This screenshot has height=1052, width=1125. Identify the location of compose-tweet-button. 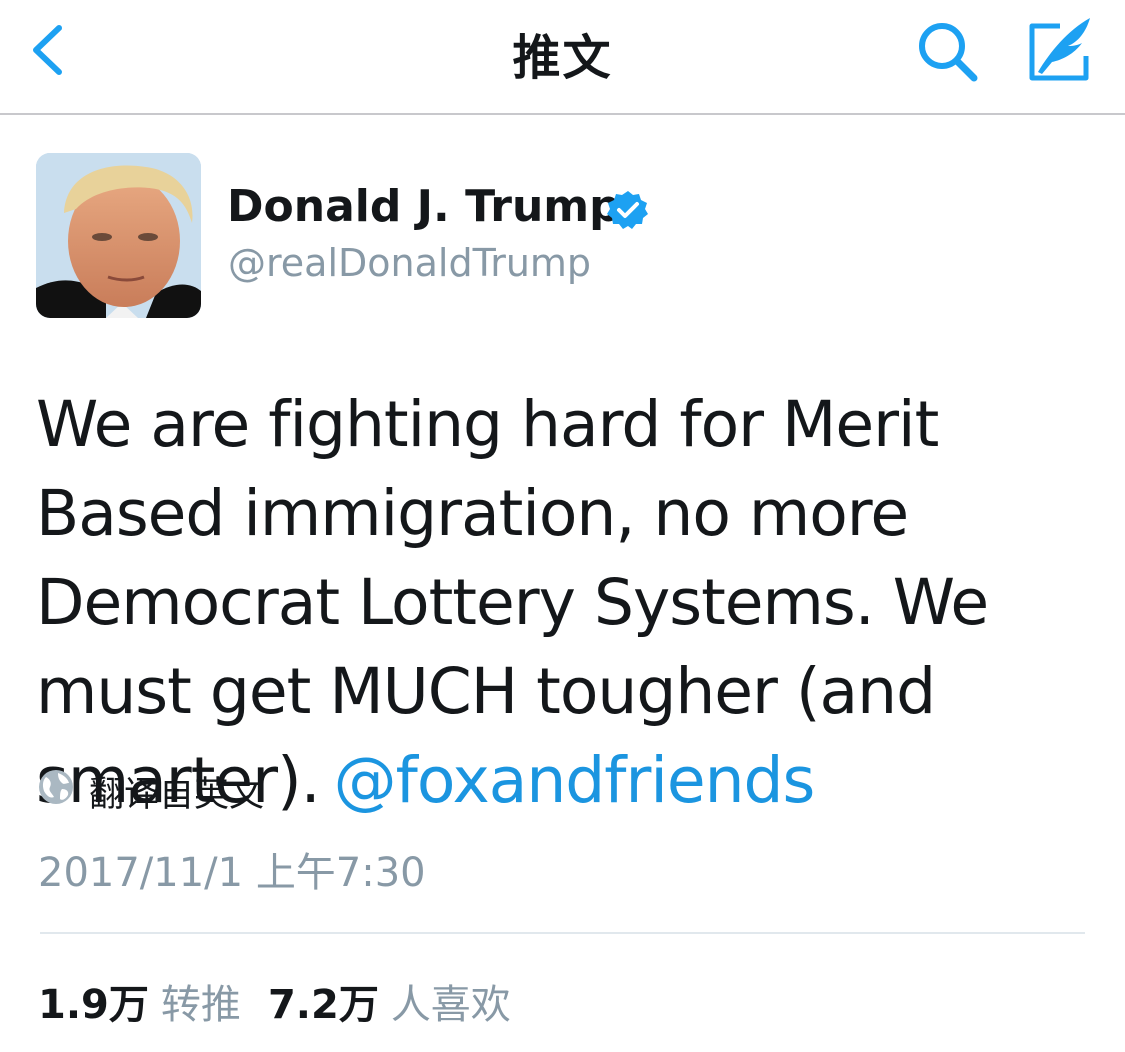
(1061, 49).